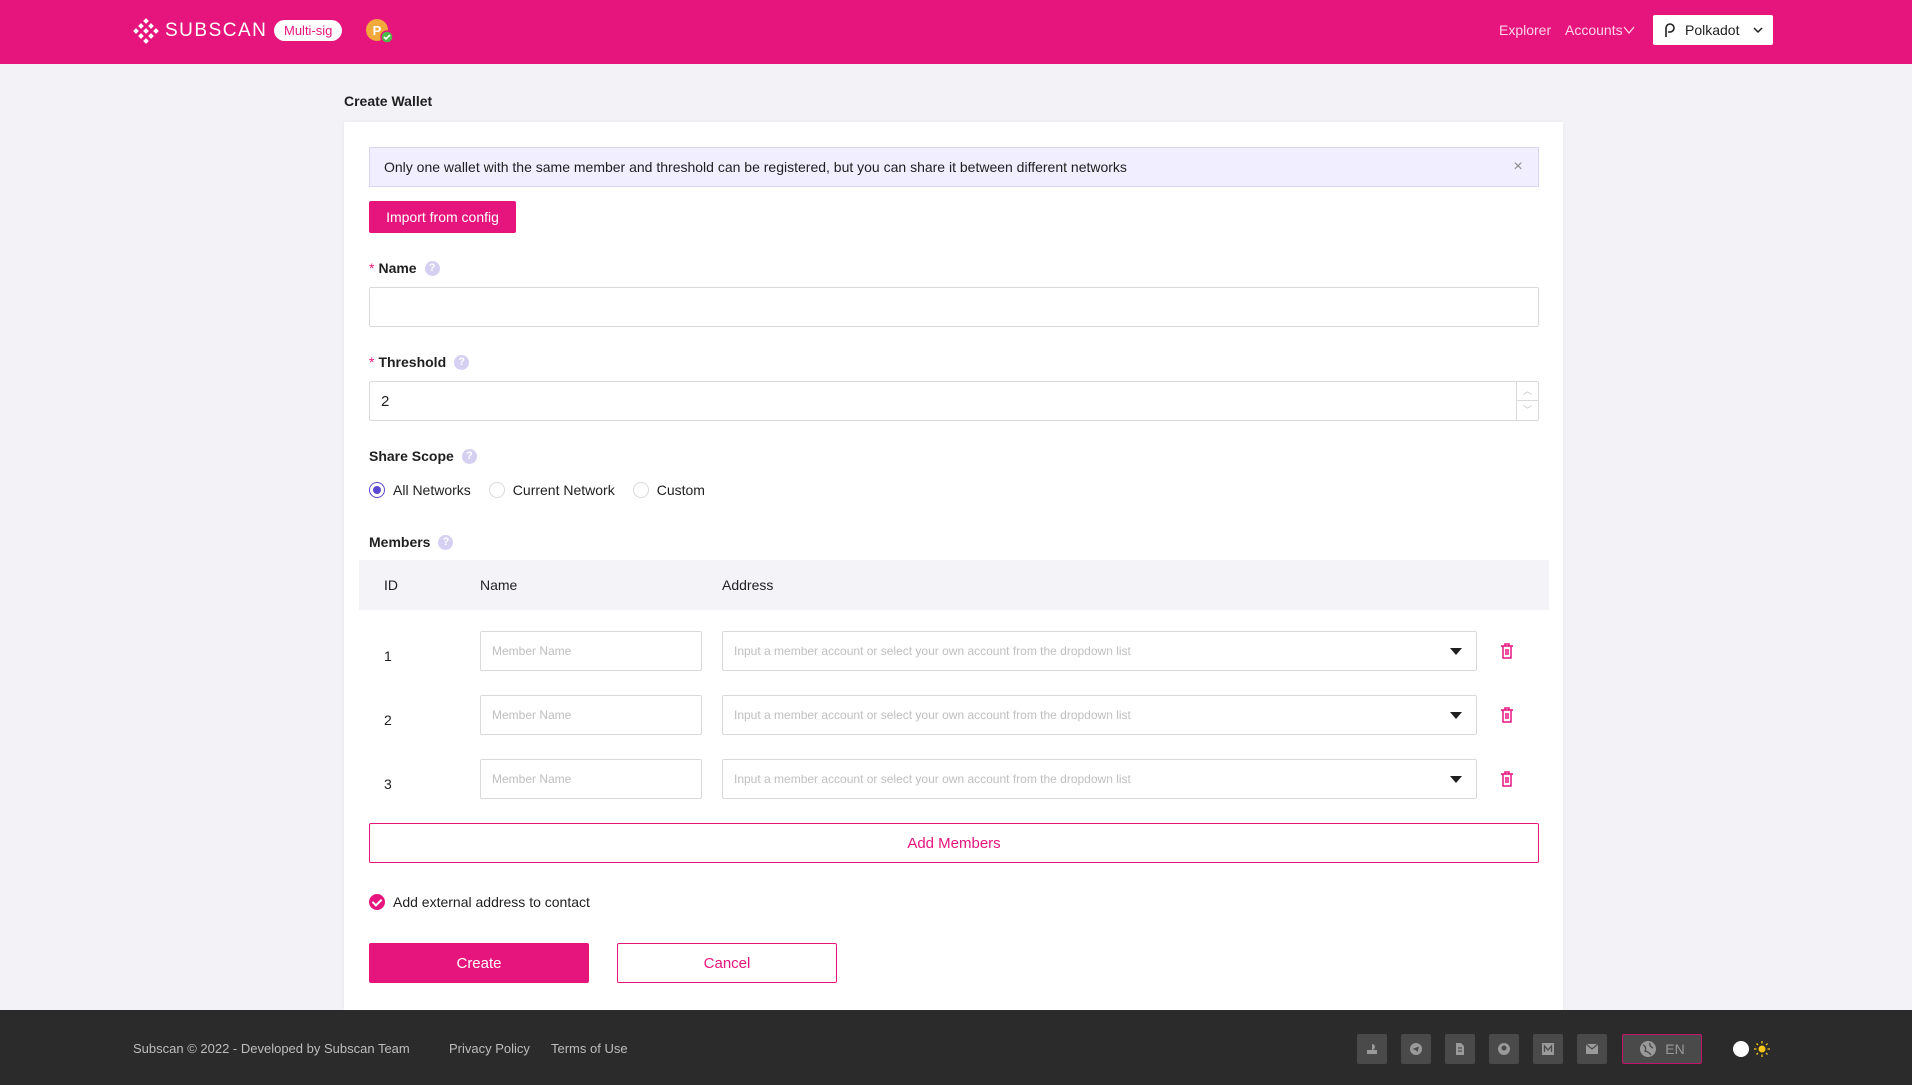 The height and width of the screenshot is (1085, 1912). What do you see at coordinates (397, 268) in the screenshot?
I see `name-label-text: Name` at bounding box center [397, 268].